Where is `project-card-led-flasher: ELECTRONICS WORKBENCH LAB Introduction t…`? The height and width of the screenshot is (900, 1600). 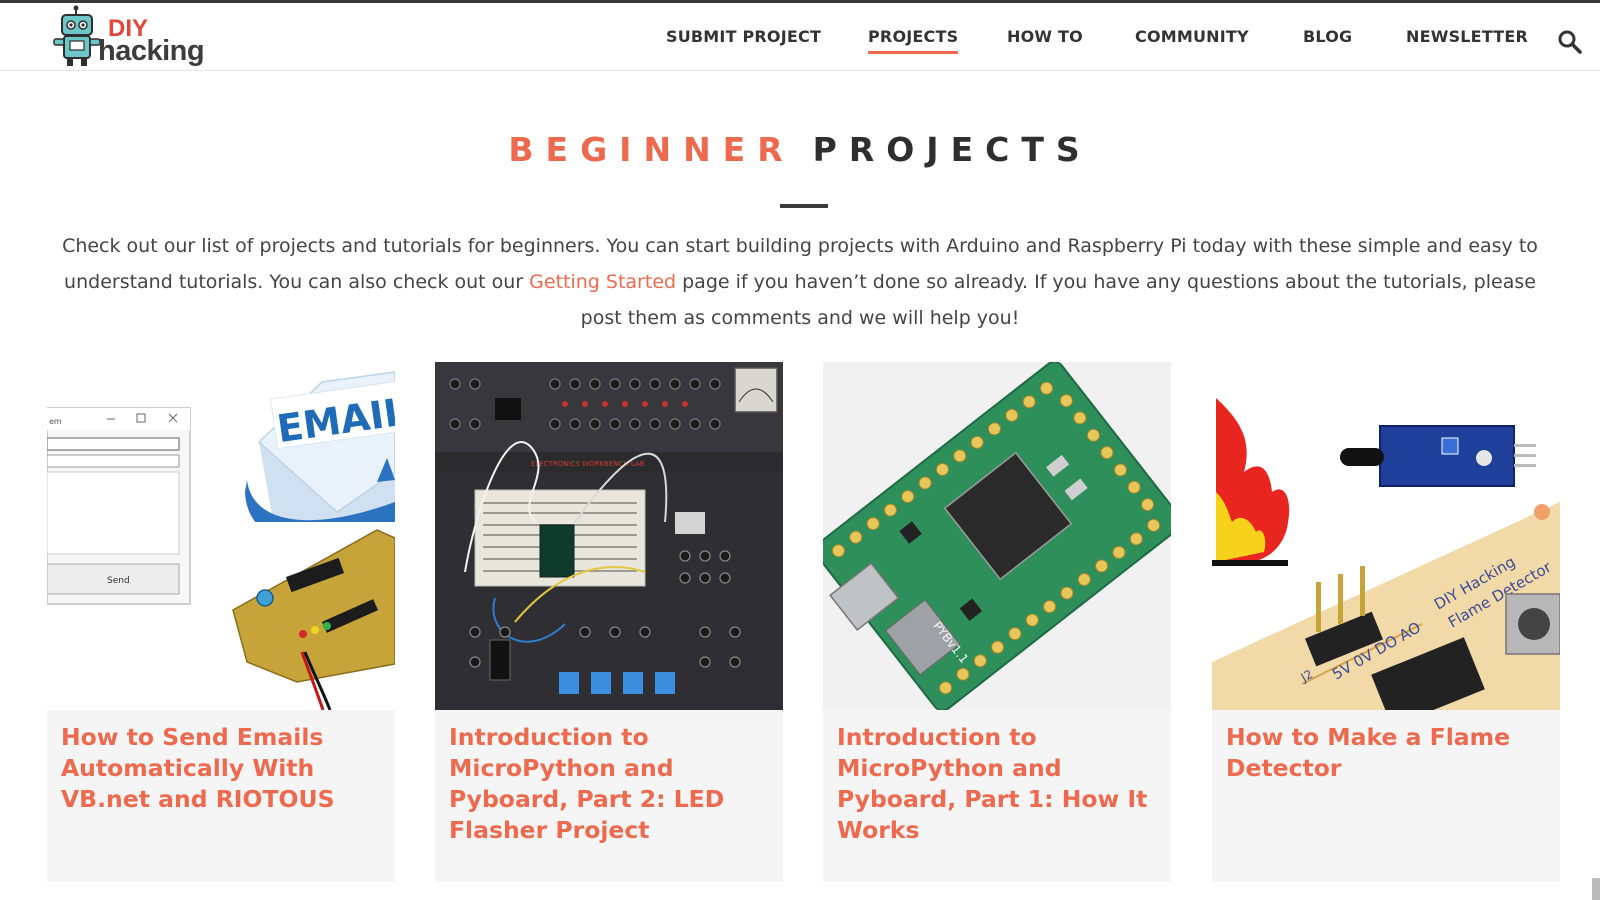
project-card-led-flasher: ELECTRONICS WORKBENCH LAB Introduction t… is located at coordinates (609, 622).